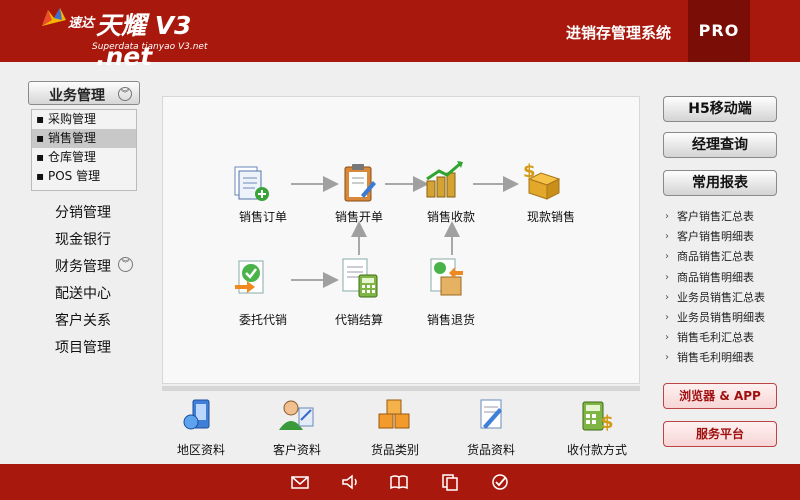  What do you see at coordinates (296, 450) in the screenshot?
I see `customer-label: 客户资料` at bounding box center [296, 450].